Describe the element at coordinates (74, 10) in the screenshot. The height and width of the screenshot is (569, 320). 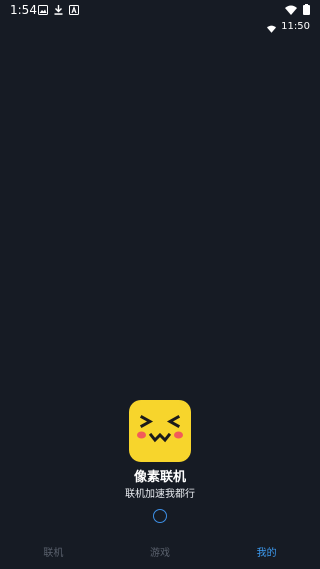
I see `notification-a-icon` at that location.